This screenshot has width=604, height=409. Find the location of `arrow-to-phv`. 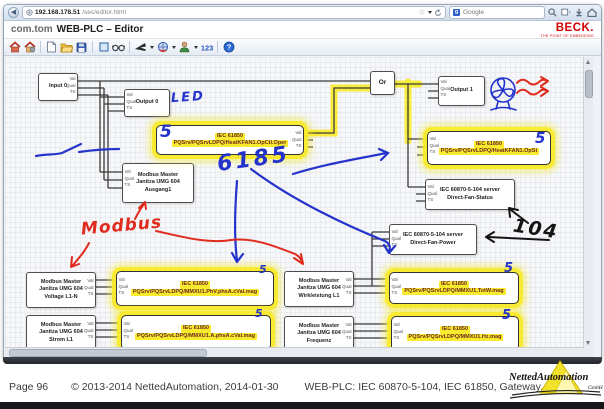

arrow-to-phv is located at coordinates (237, 221).